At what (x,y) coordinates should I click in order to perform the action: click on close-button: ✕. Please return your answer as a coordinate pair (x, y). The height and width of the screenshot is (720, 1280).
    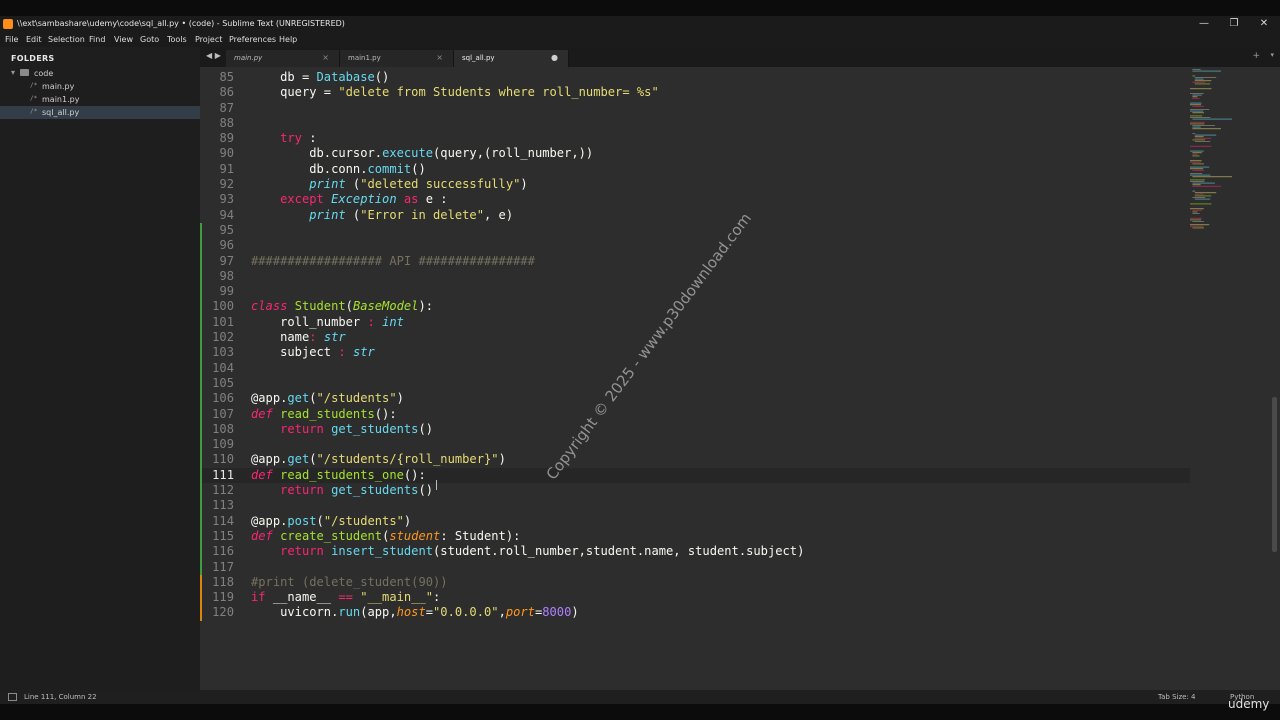
    Looking at the image, I should click on (1264, 24).